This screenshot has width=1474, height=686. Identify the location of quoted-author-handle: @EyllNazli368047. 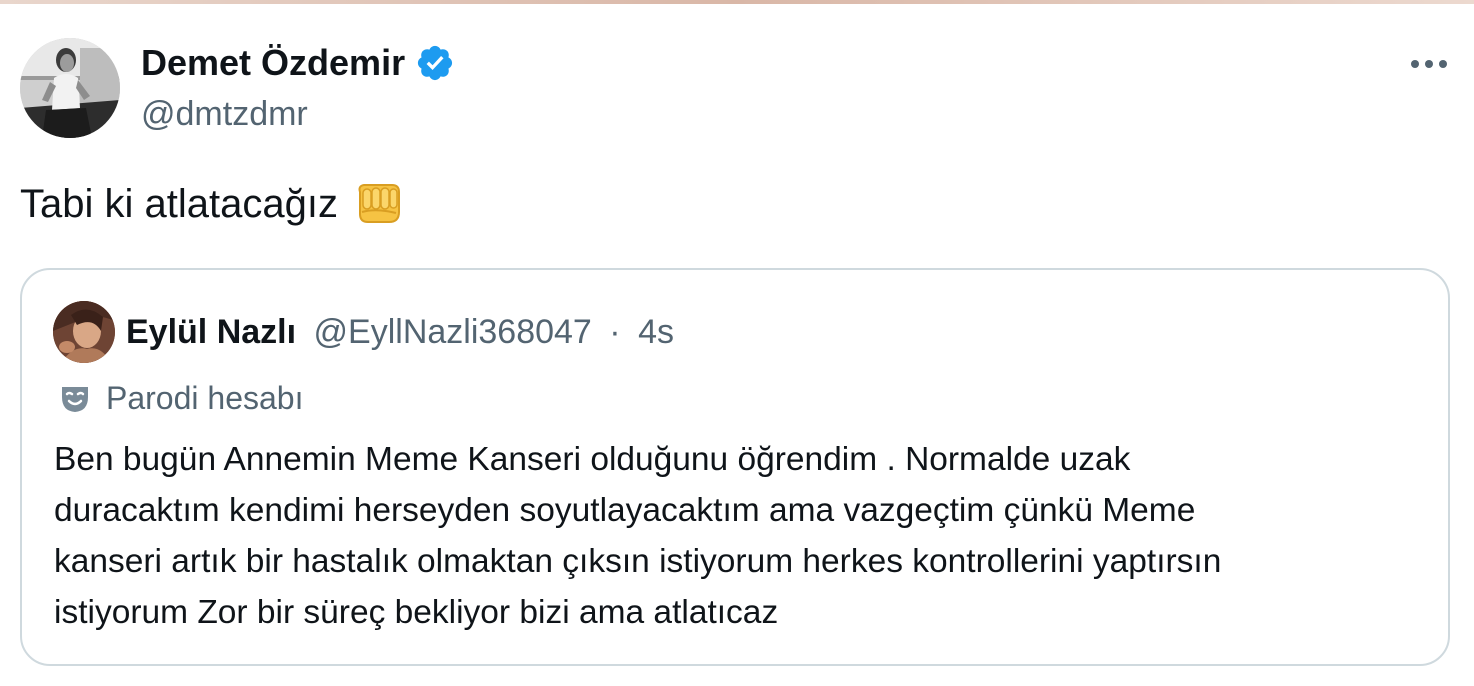
(453, 332).